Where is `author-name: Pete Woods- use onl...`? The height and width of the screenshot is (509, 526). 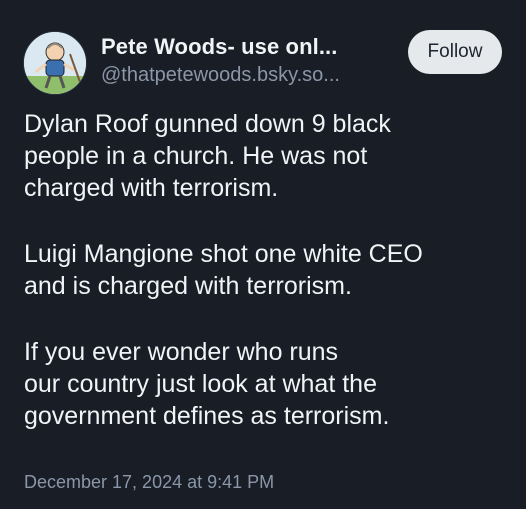 author-name: Pete Woods- use onl... is located at coordinates (219, 47).